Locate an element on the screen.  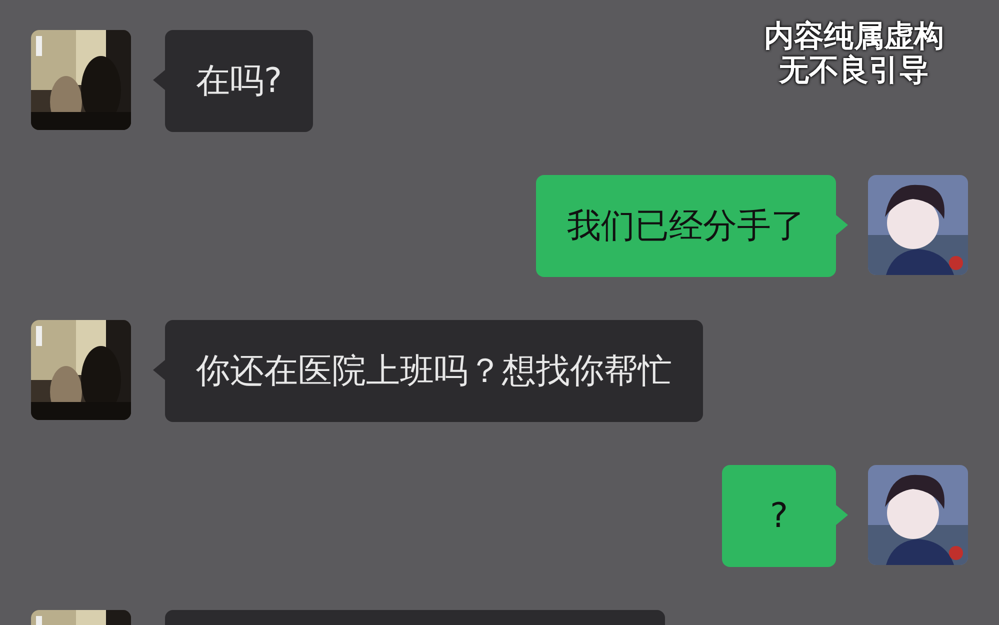
message-bubble: 我们已经分手了 is located at coordinates (686, 226).